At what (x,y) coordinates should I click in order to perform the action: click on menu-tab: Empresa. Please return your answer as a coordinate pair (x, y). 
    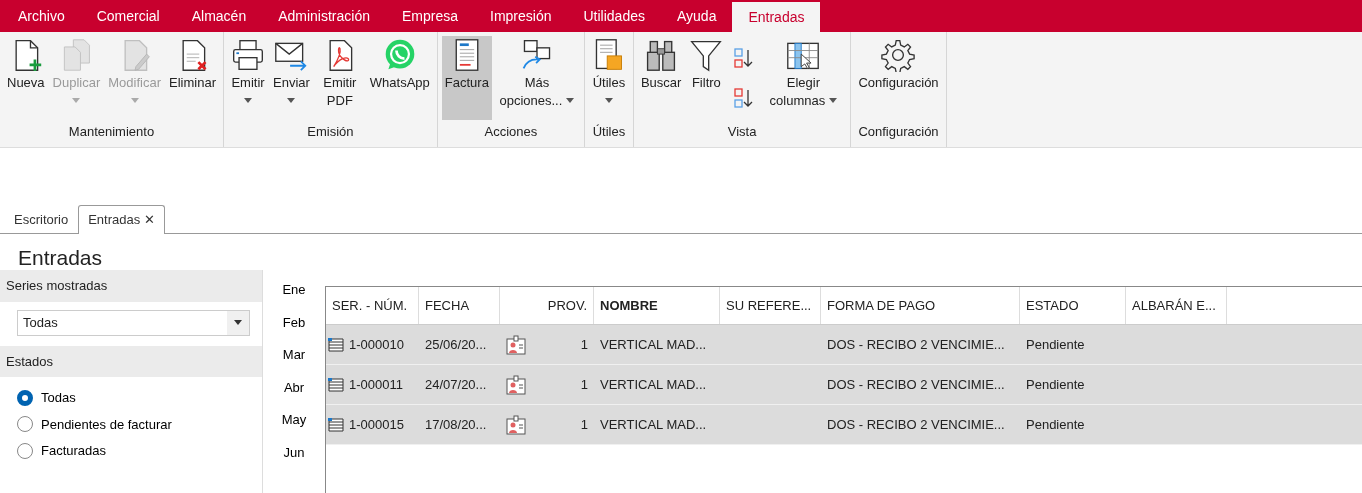
    Looking at the image, I should click on (430, 16).